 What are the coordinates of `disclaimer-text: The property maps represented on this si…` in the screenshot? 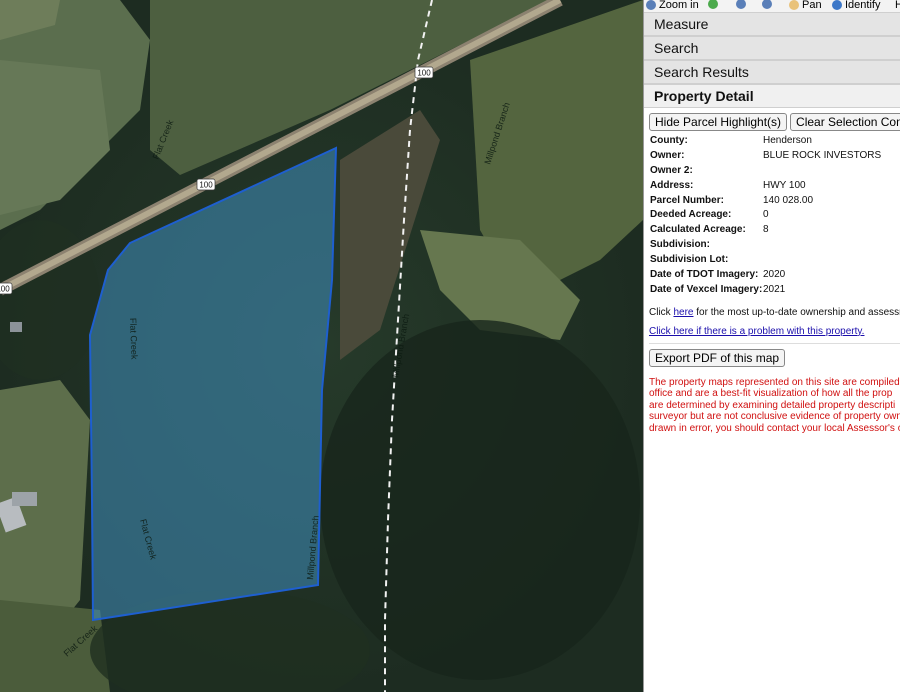 It's located at (774, 406).